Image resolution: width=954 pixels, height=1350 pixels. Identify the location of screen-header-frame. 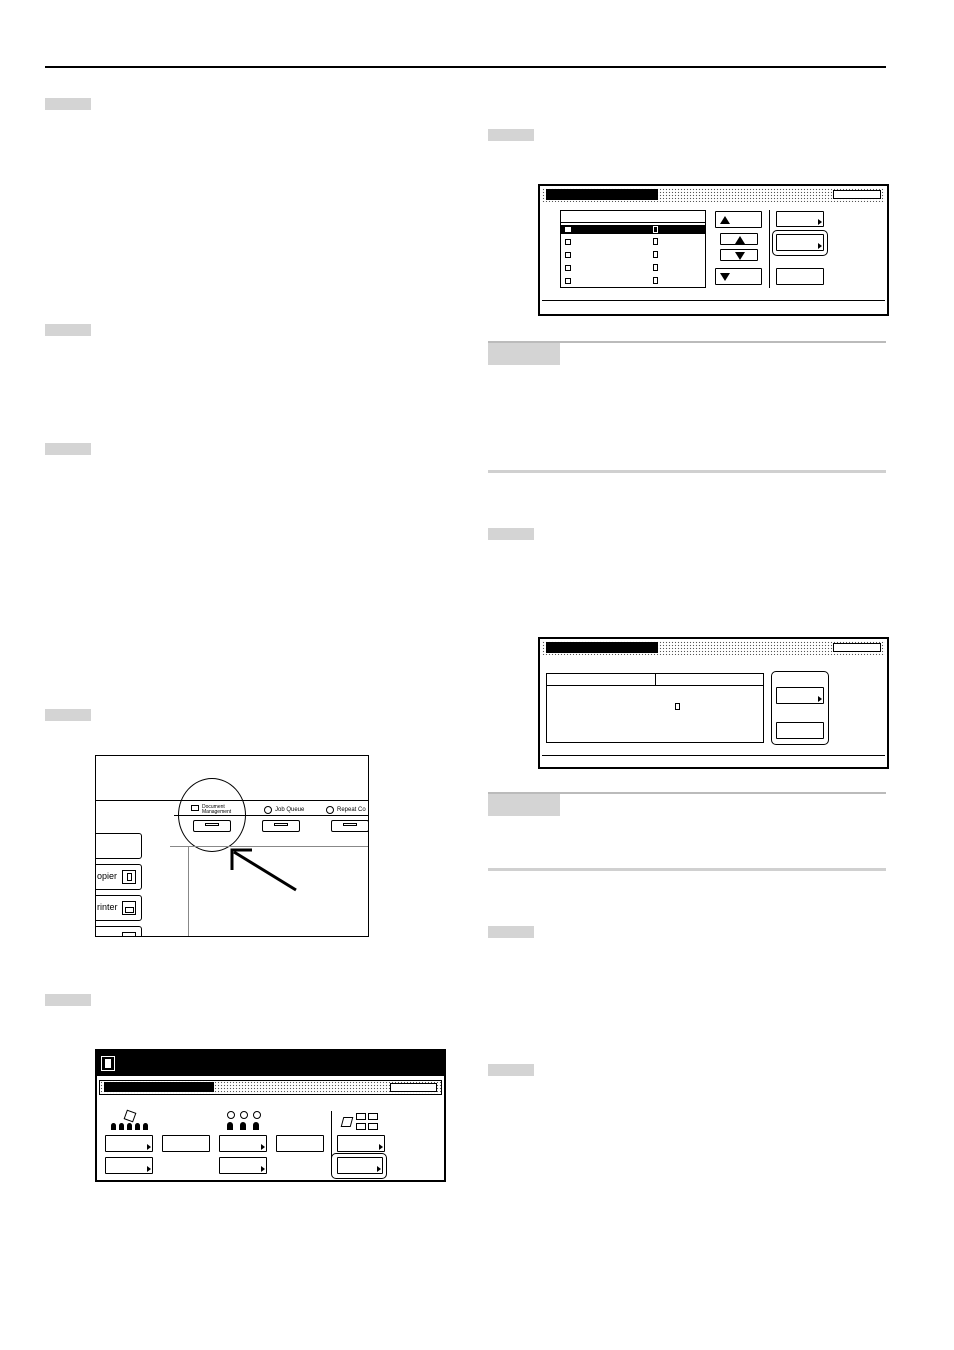
(270, 1087).